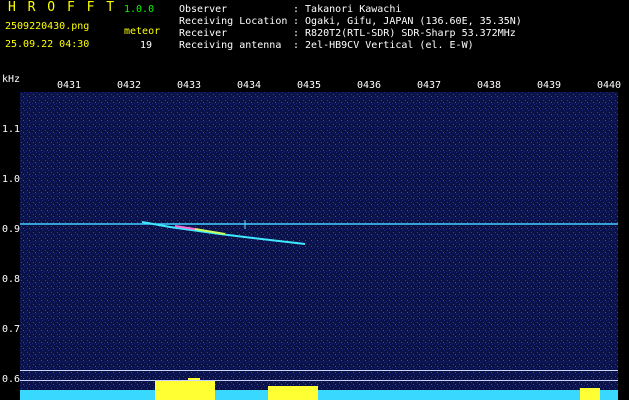 The image size is (629, 400). What do you see at coordinates (11, 79) in the screenshot?
I see `y-axis-label: kHz` at bounding box center [11, 79].